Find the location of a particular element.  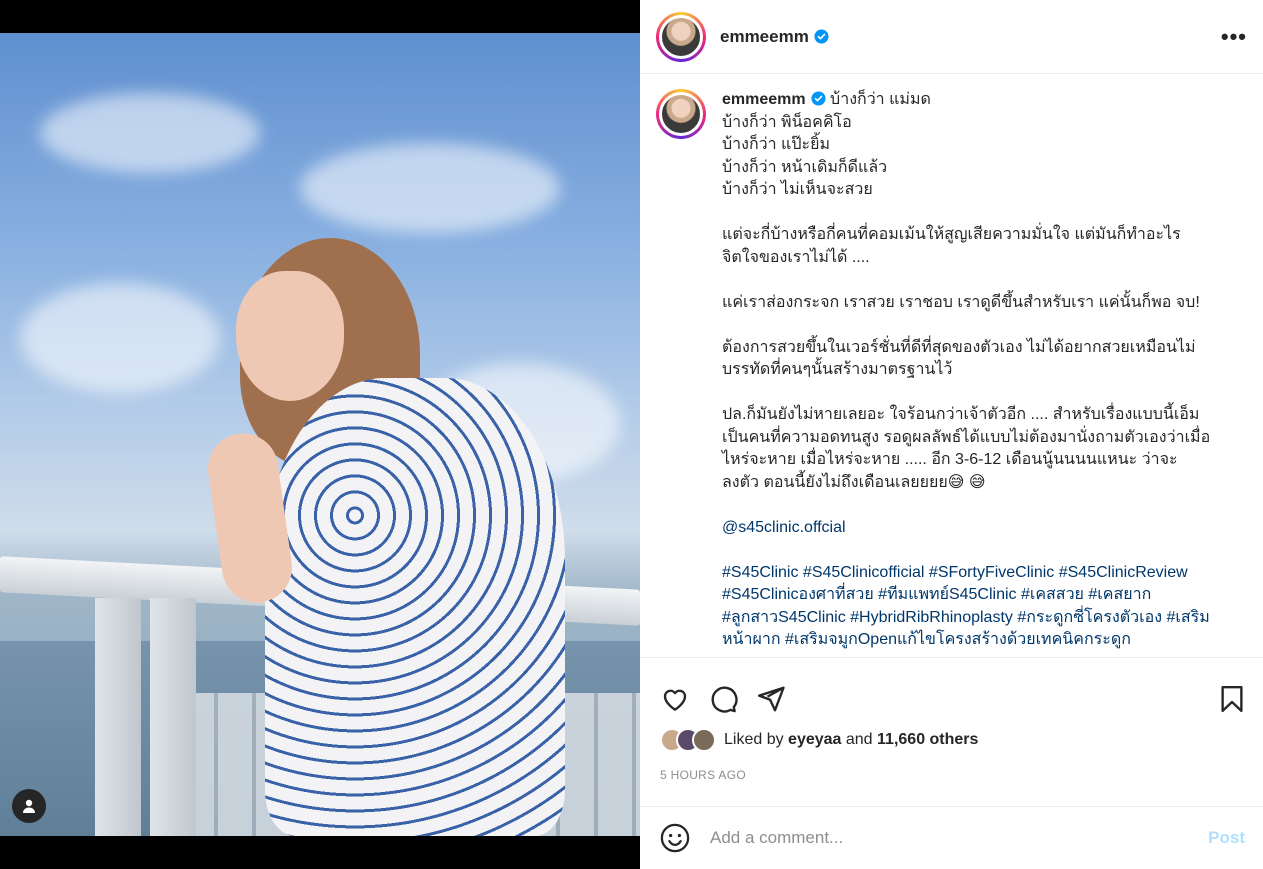

caption-username: emmeemm is located at coordinates (774, 99).